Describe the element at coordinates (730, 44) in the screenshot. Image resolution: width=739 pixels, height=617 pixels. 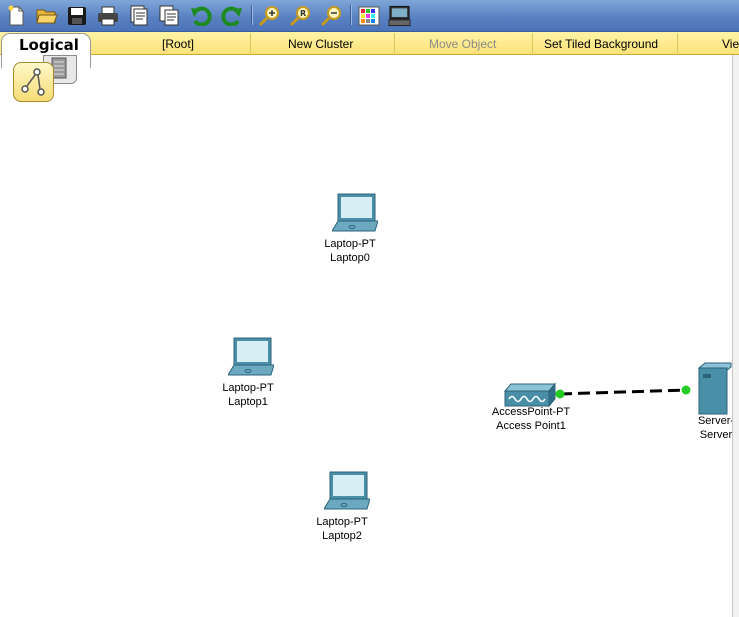
I see `viewport-button: Vie` at that location.